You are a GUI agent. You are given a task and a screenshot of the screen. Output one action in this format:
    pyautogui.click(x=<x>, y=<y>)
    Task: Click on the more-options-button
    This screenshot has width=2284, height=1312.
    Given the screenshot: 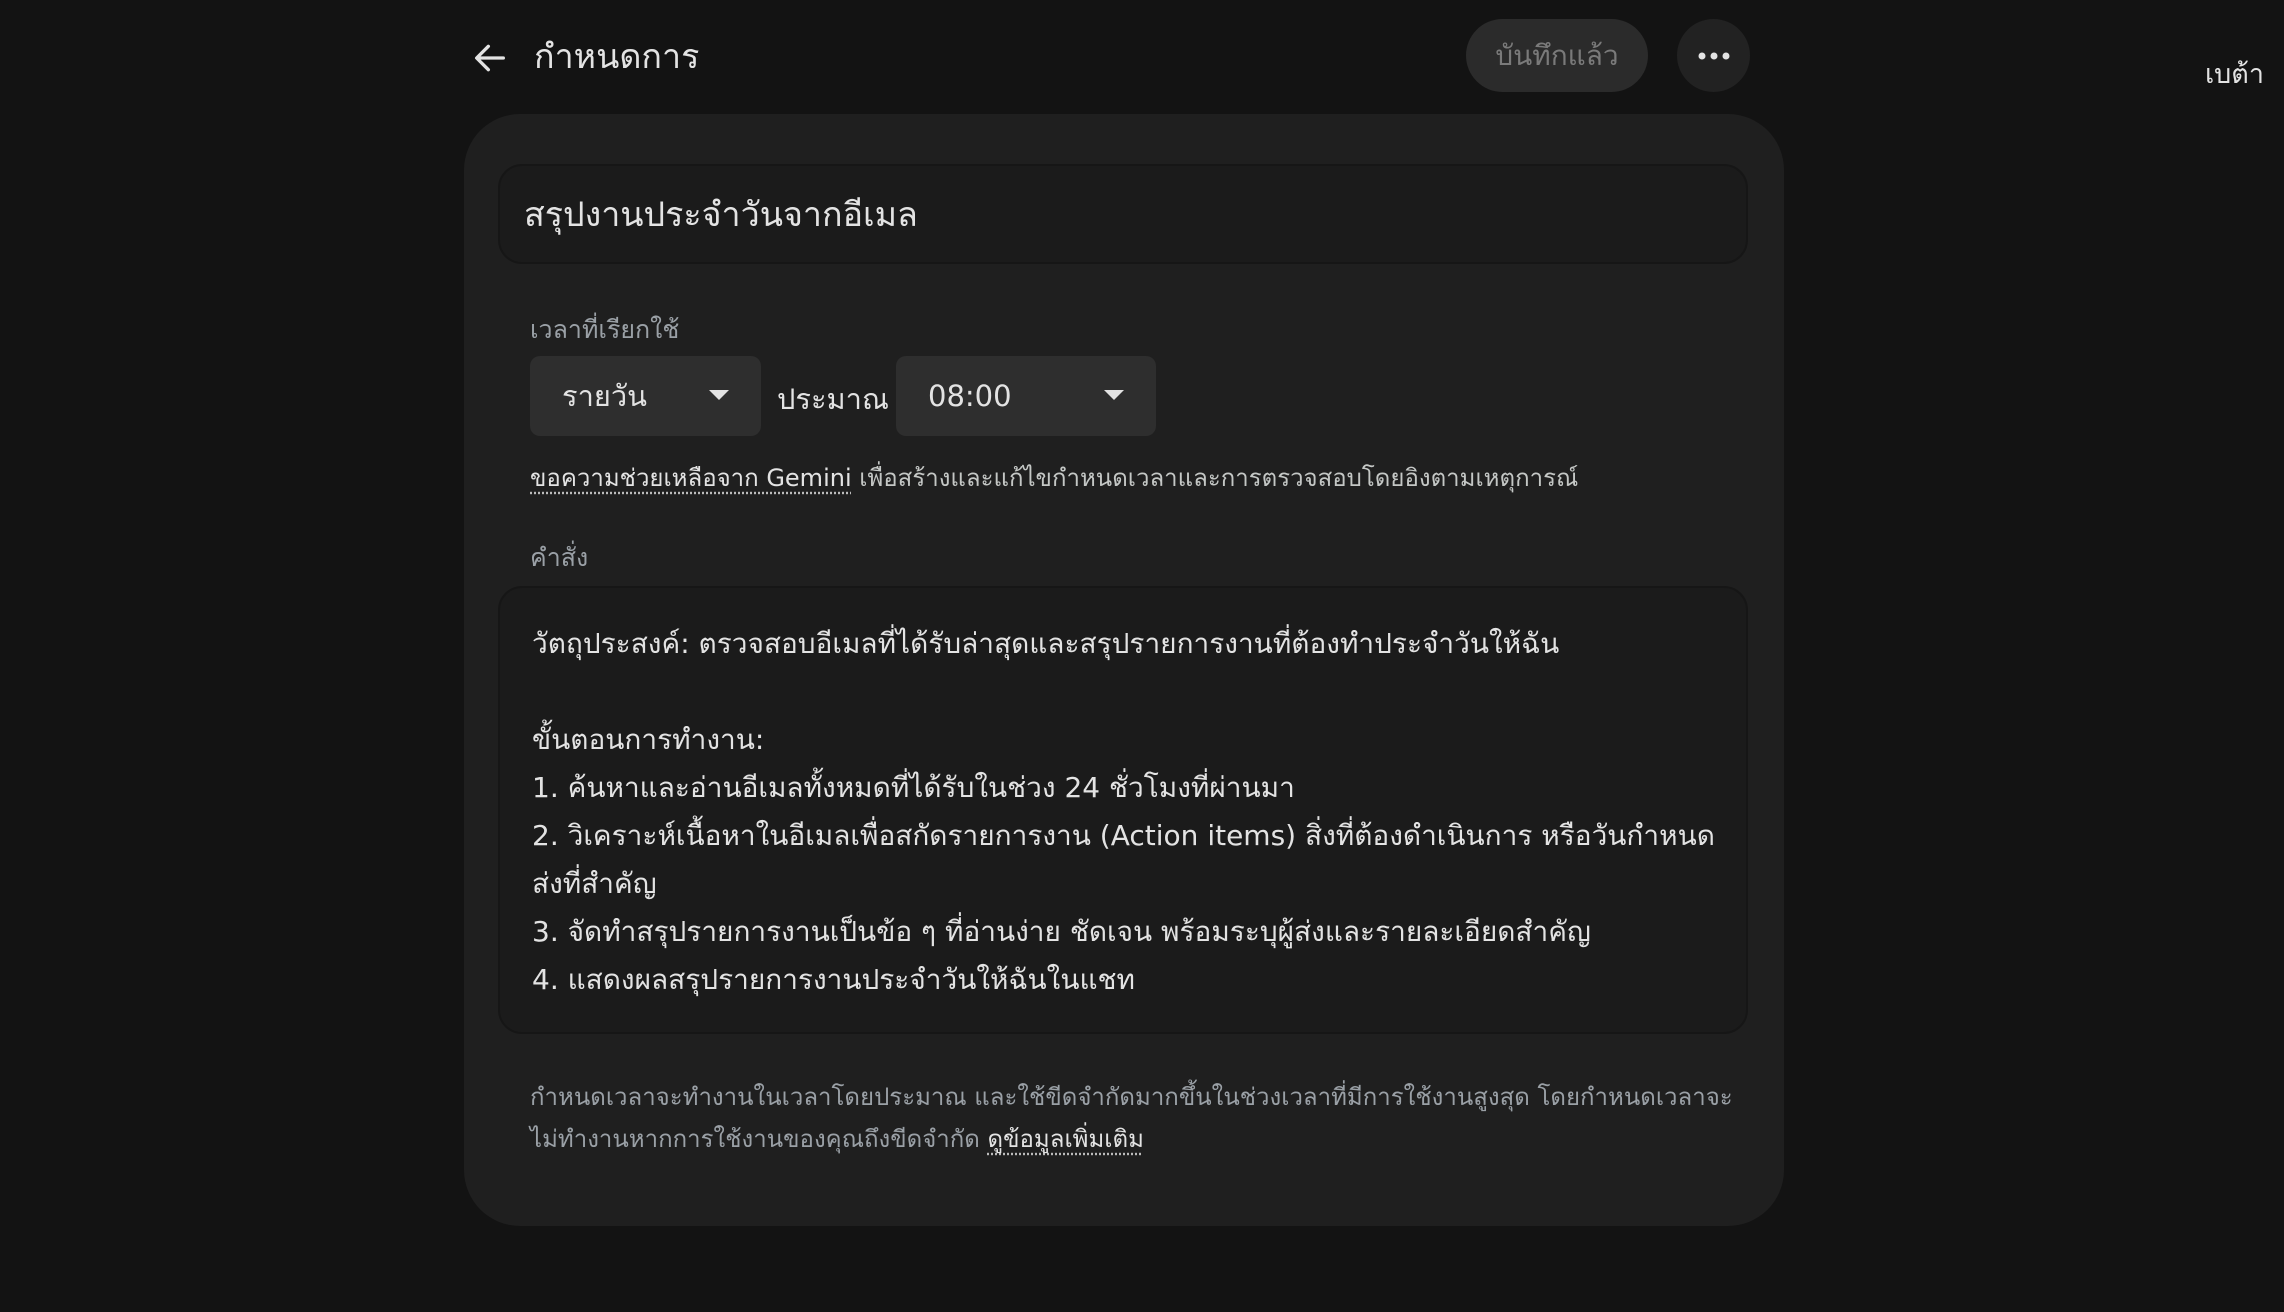 What is the action you would take?
    pyautogui.click(x=1713, y=55)
    